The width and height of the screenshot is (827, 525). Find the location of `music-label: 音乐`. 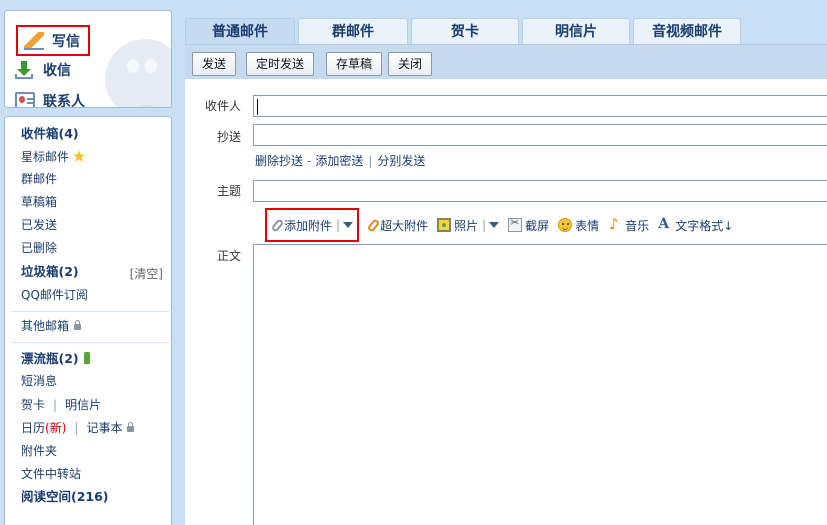

music-label: 音乐 is located at coordinates (637, 225).